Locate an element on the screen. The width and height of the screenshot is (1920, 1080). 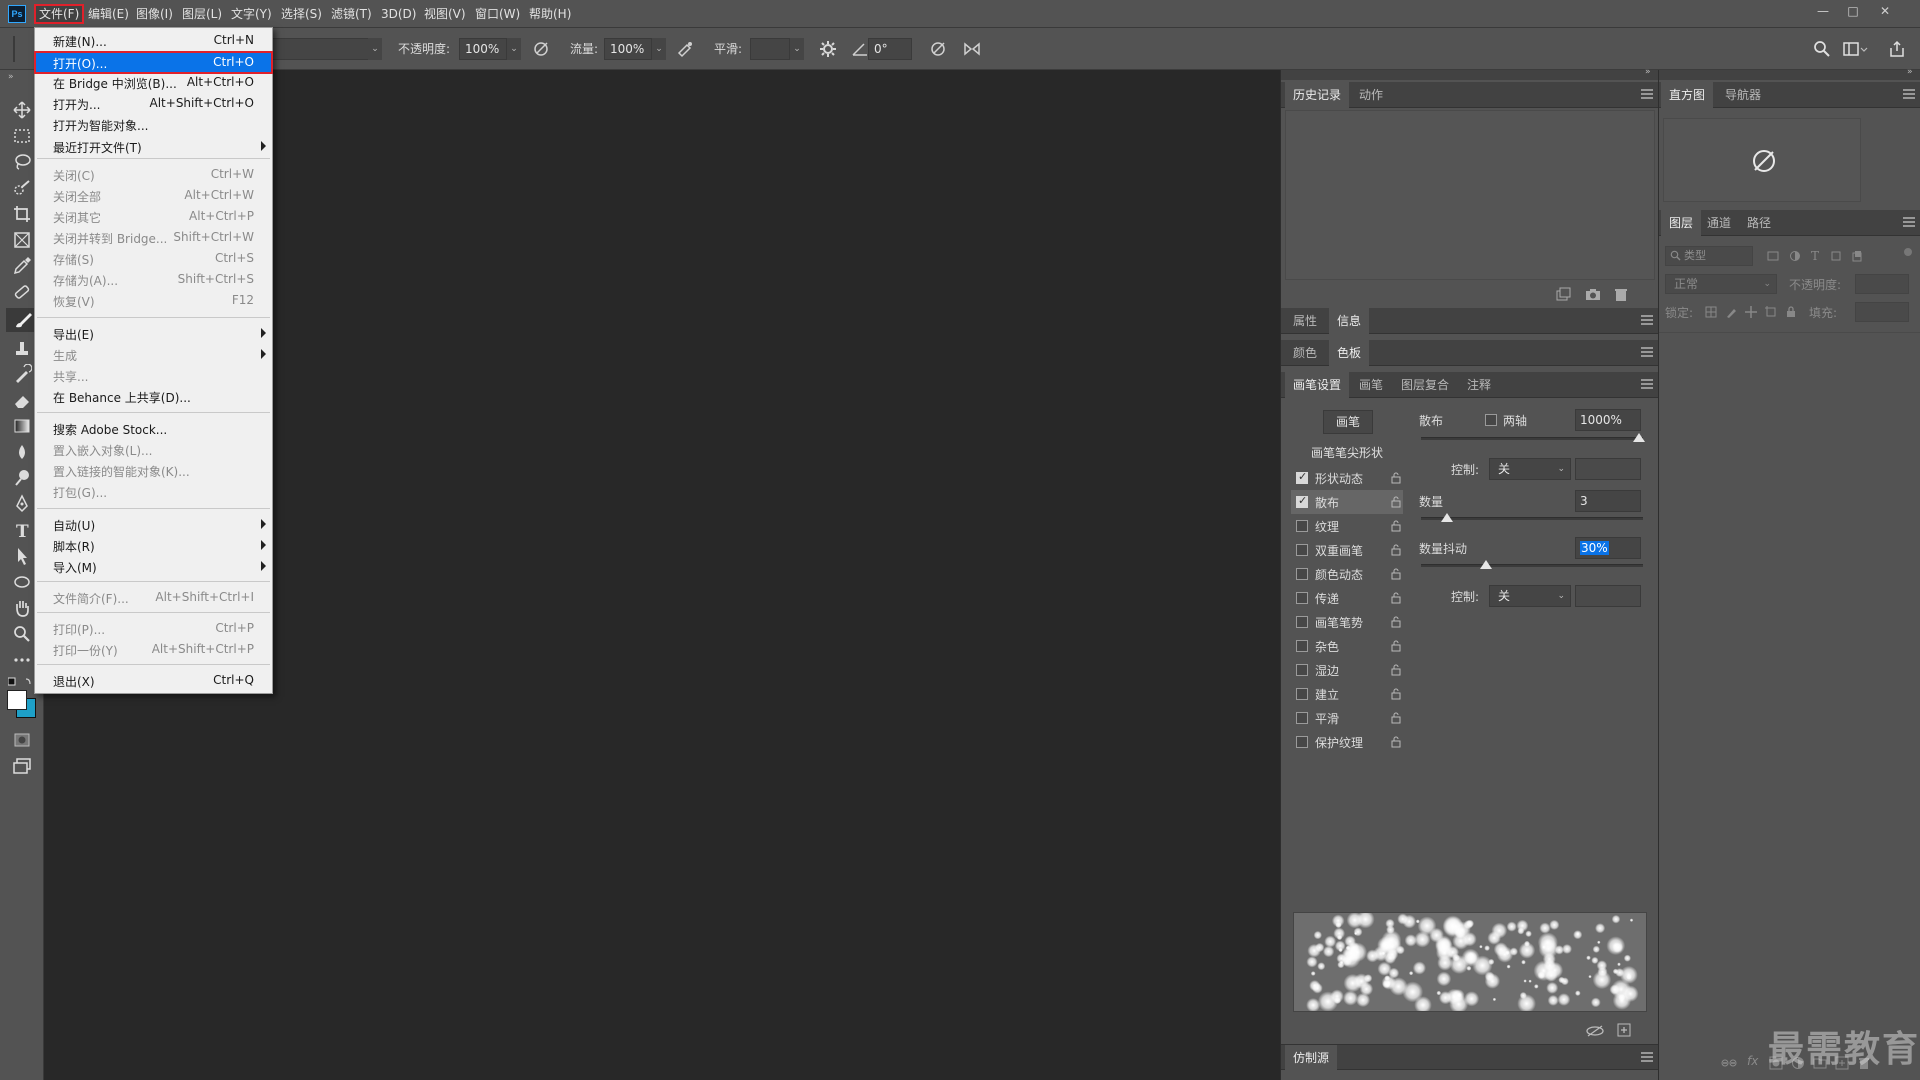
filter-toggle is located at coordinates (1908, 252).